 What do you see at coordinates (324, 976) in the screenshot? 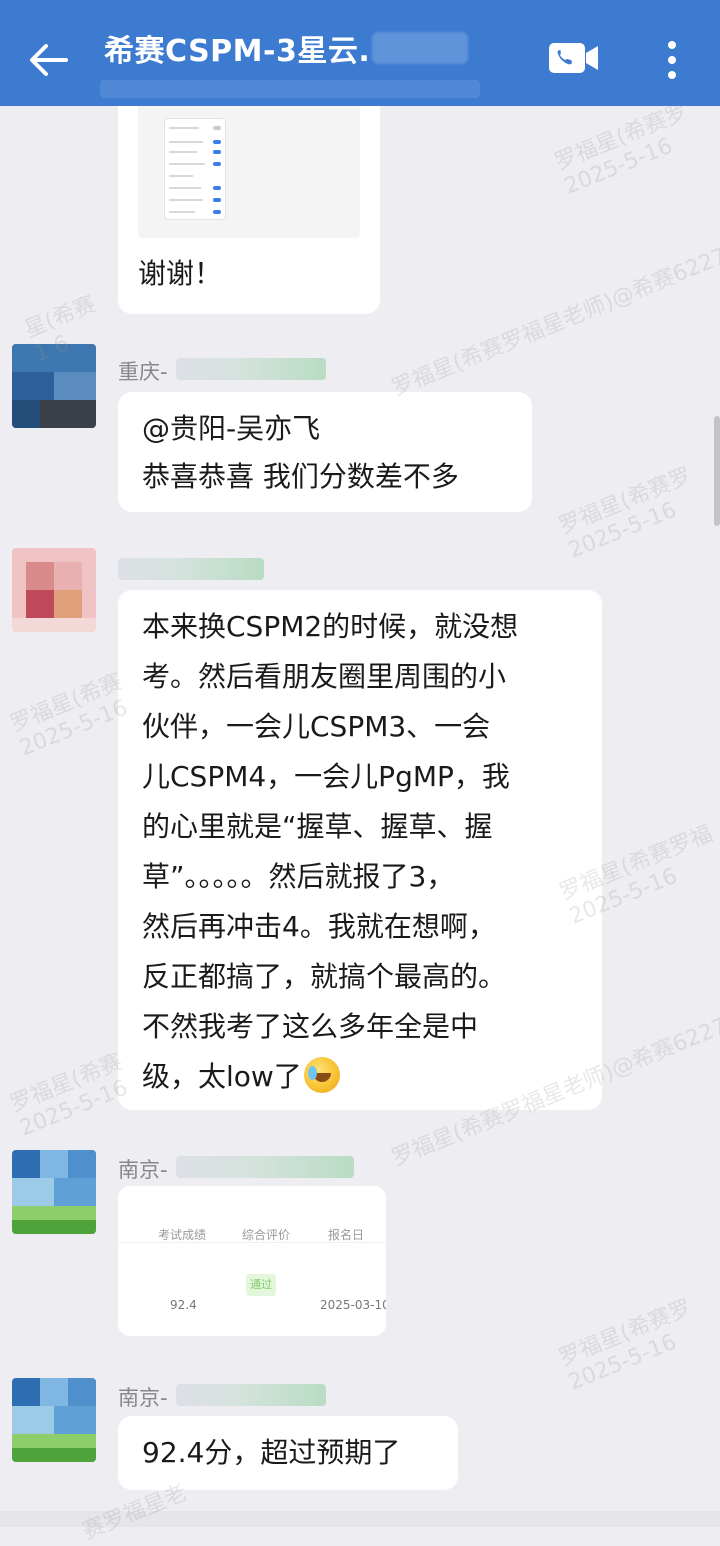
I see `message-line: 反正都搞了，就搞个最高的。` at bounding box center [324, 976].